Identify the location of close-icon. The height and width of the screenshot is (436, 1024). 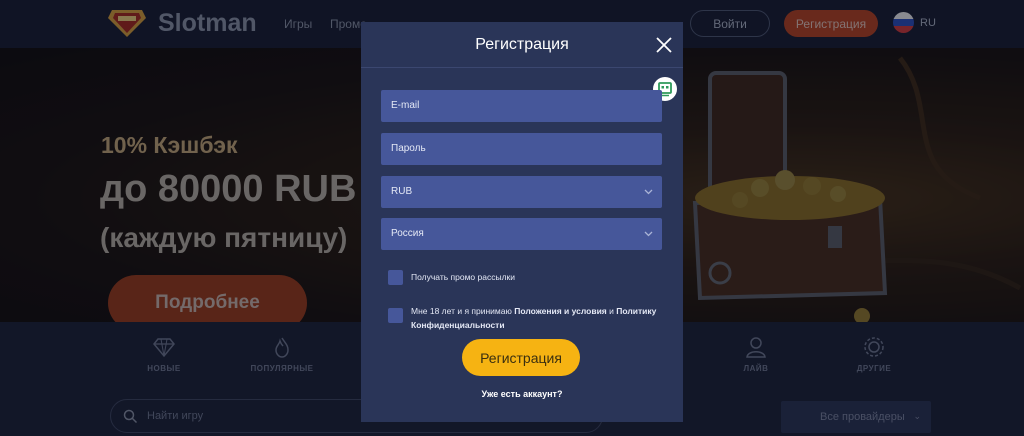
(664, 45).